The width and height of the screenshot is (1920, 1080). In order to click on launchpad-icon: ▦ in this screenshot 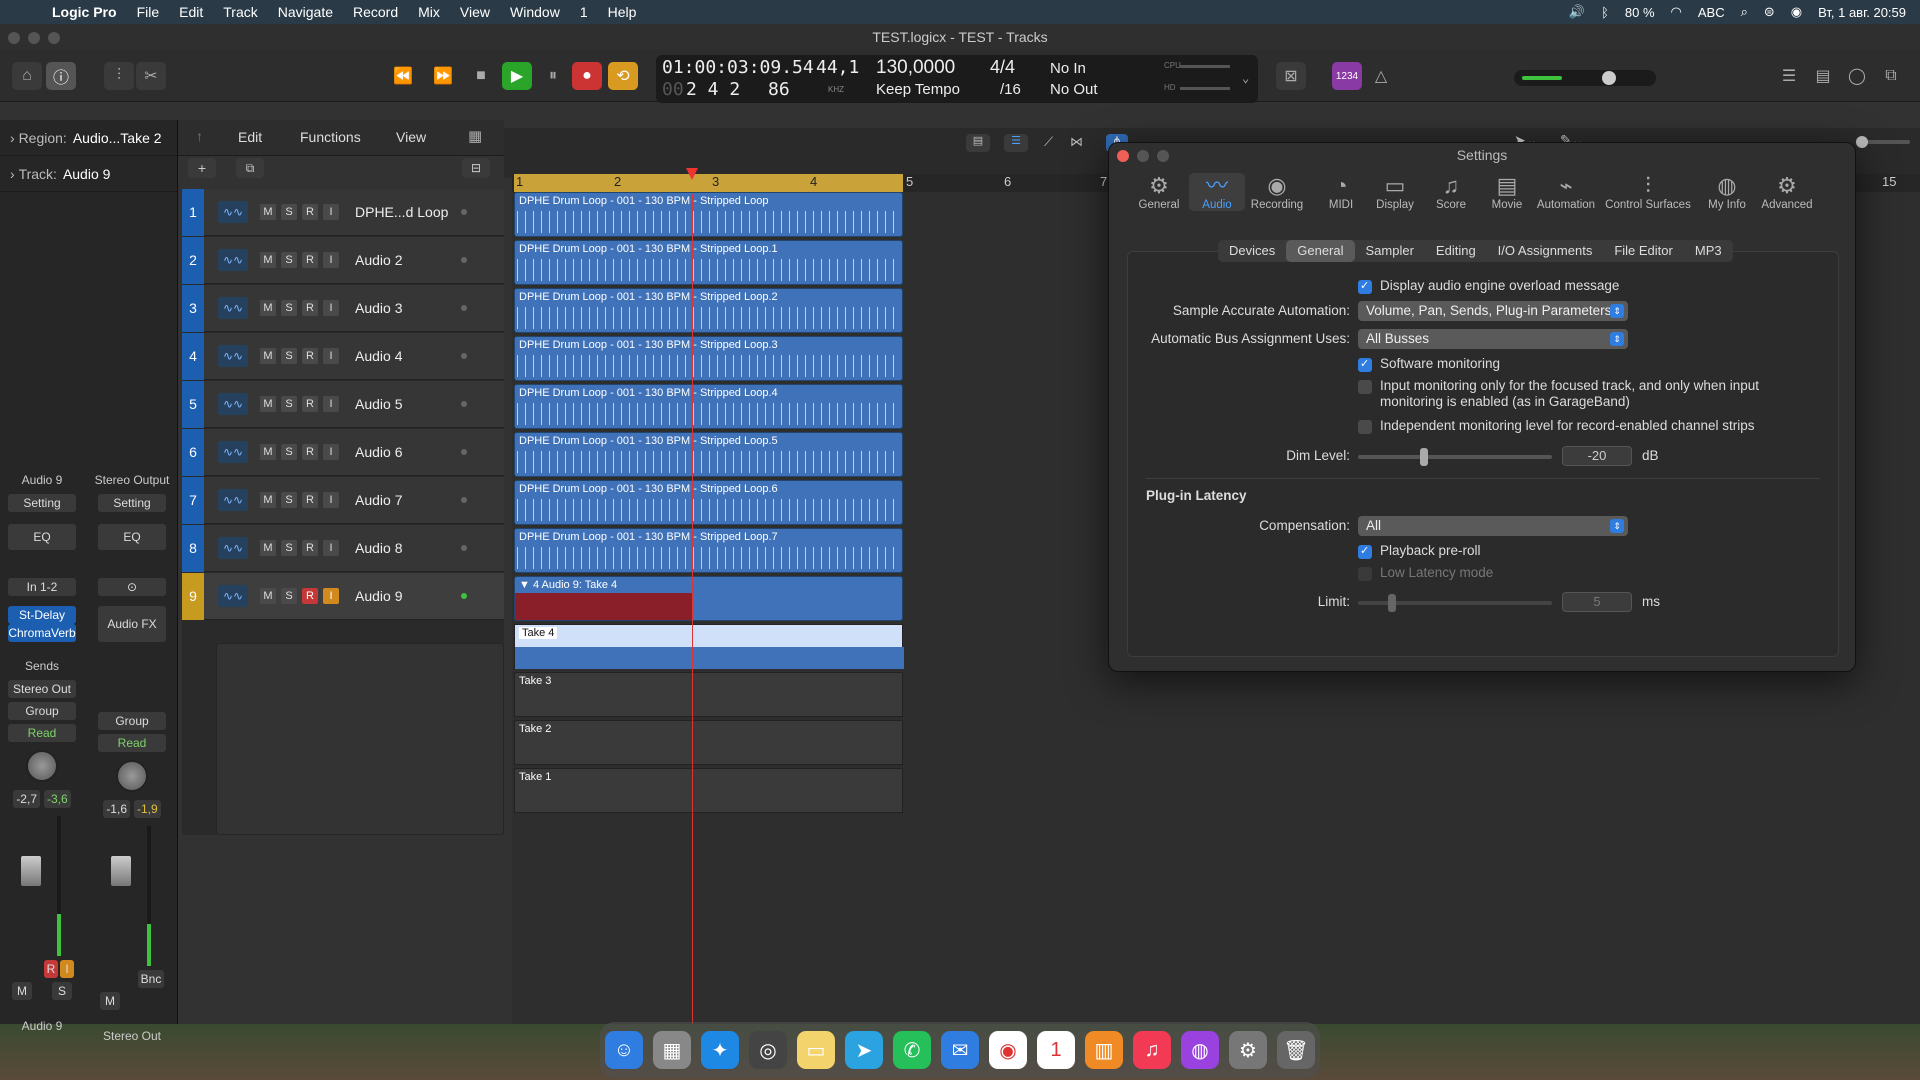, I will do `click(672, 1050)`.